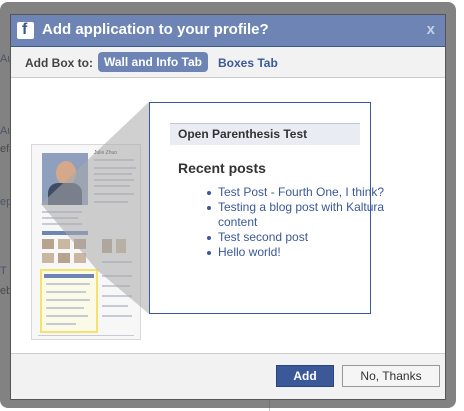  I want to click on dialog-title-bar: f Add application to your profile? x, so click(228, 31).